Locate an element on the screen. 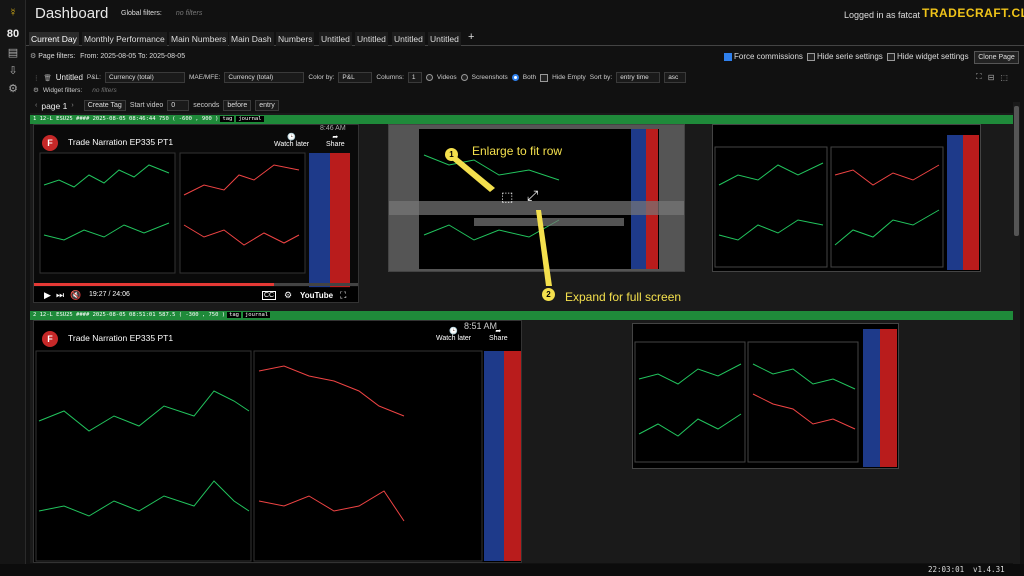  clock: 22:03:01 is located at coordinates (946, 569).